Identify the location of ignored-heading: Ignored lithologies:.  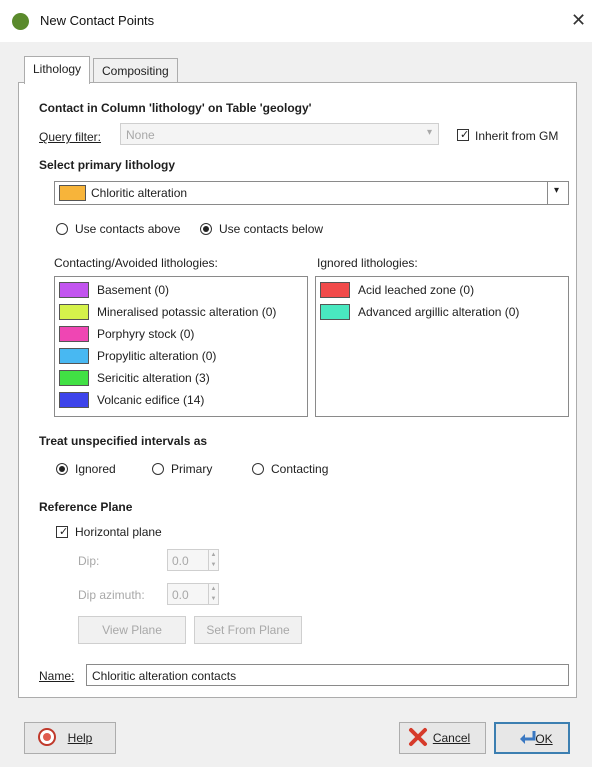
(367, 263).